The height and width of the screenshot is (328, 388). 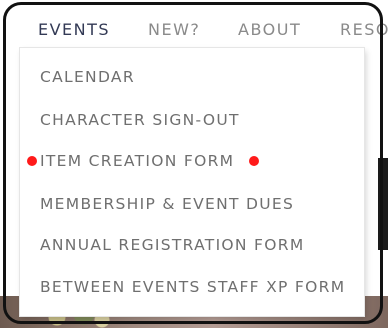 What do you see at coordinates (74, 29) in the screenshot?
I see `nav-item-events: EVENTS` at bounding box center [74, 29].